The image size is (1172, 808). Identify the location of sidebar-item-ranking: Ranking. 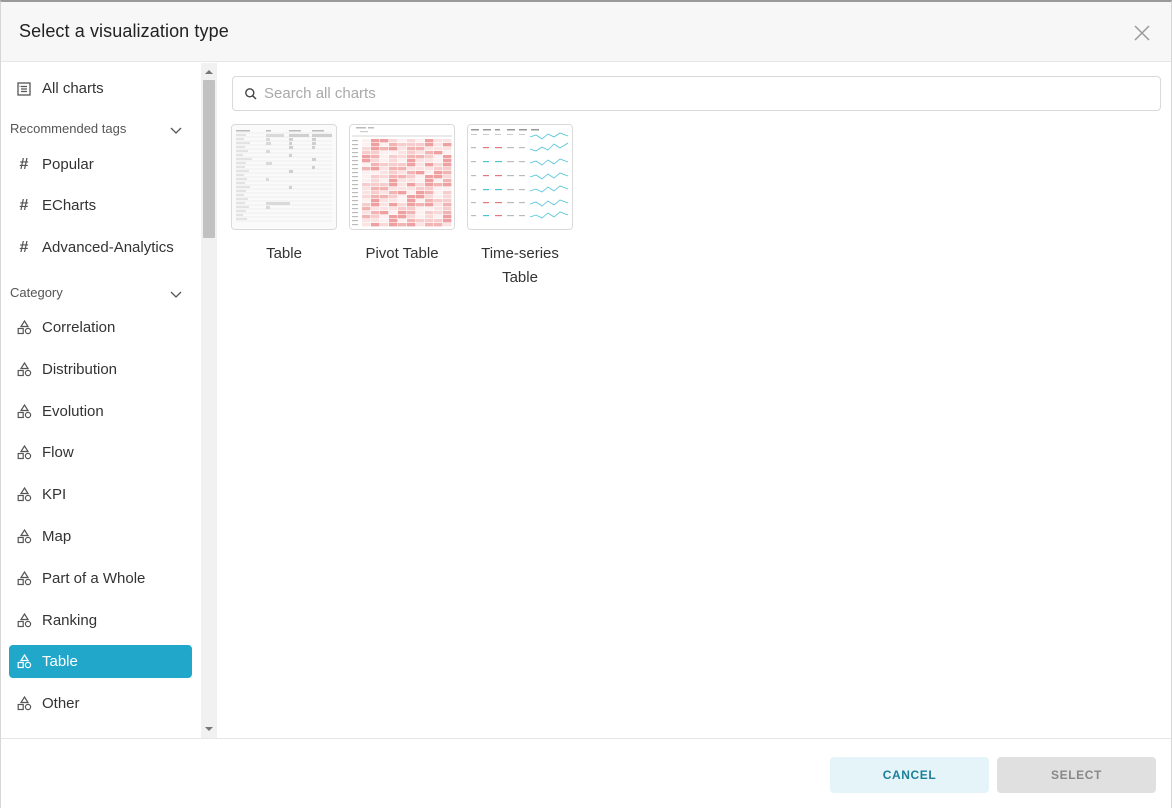
(100, 620).